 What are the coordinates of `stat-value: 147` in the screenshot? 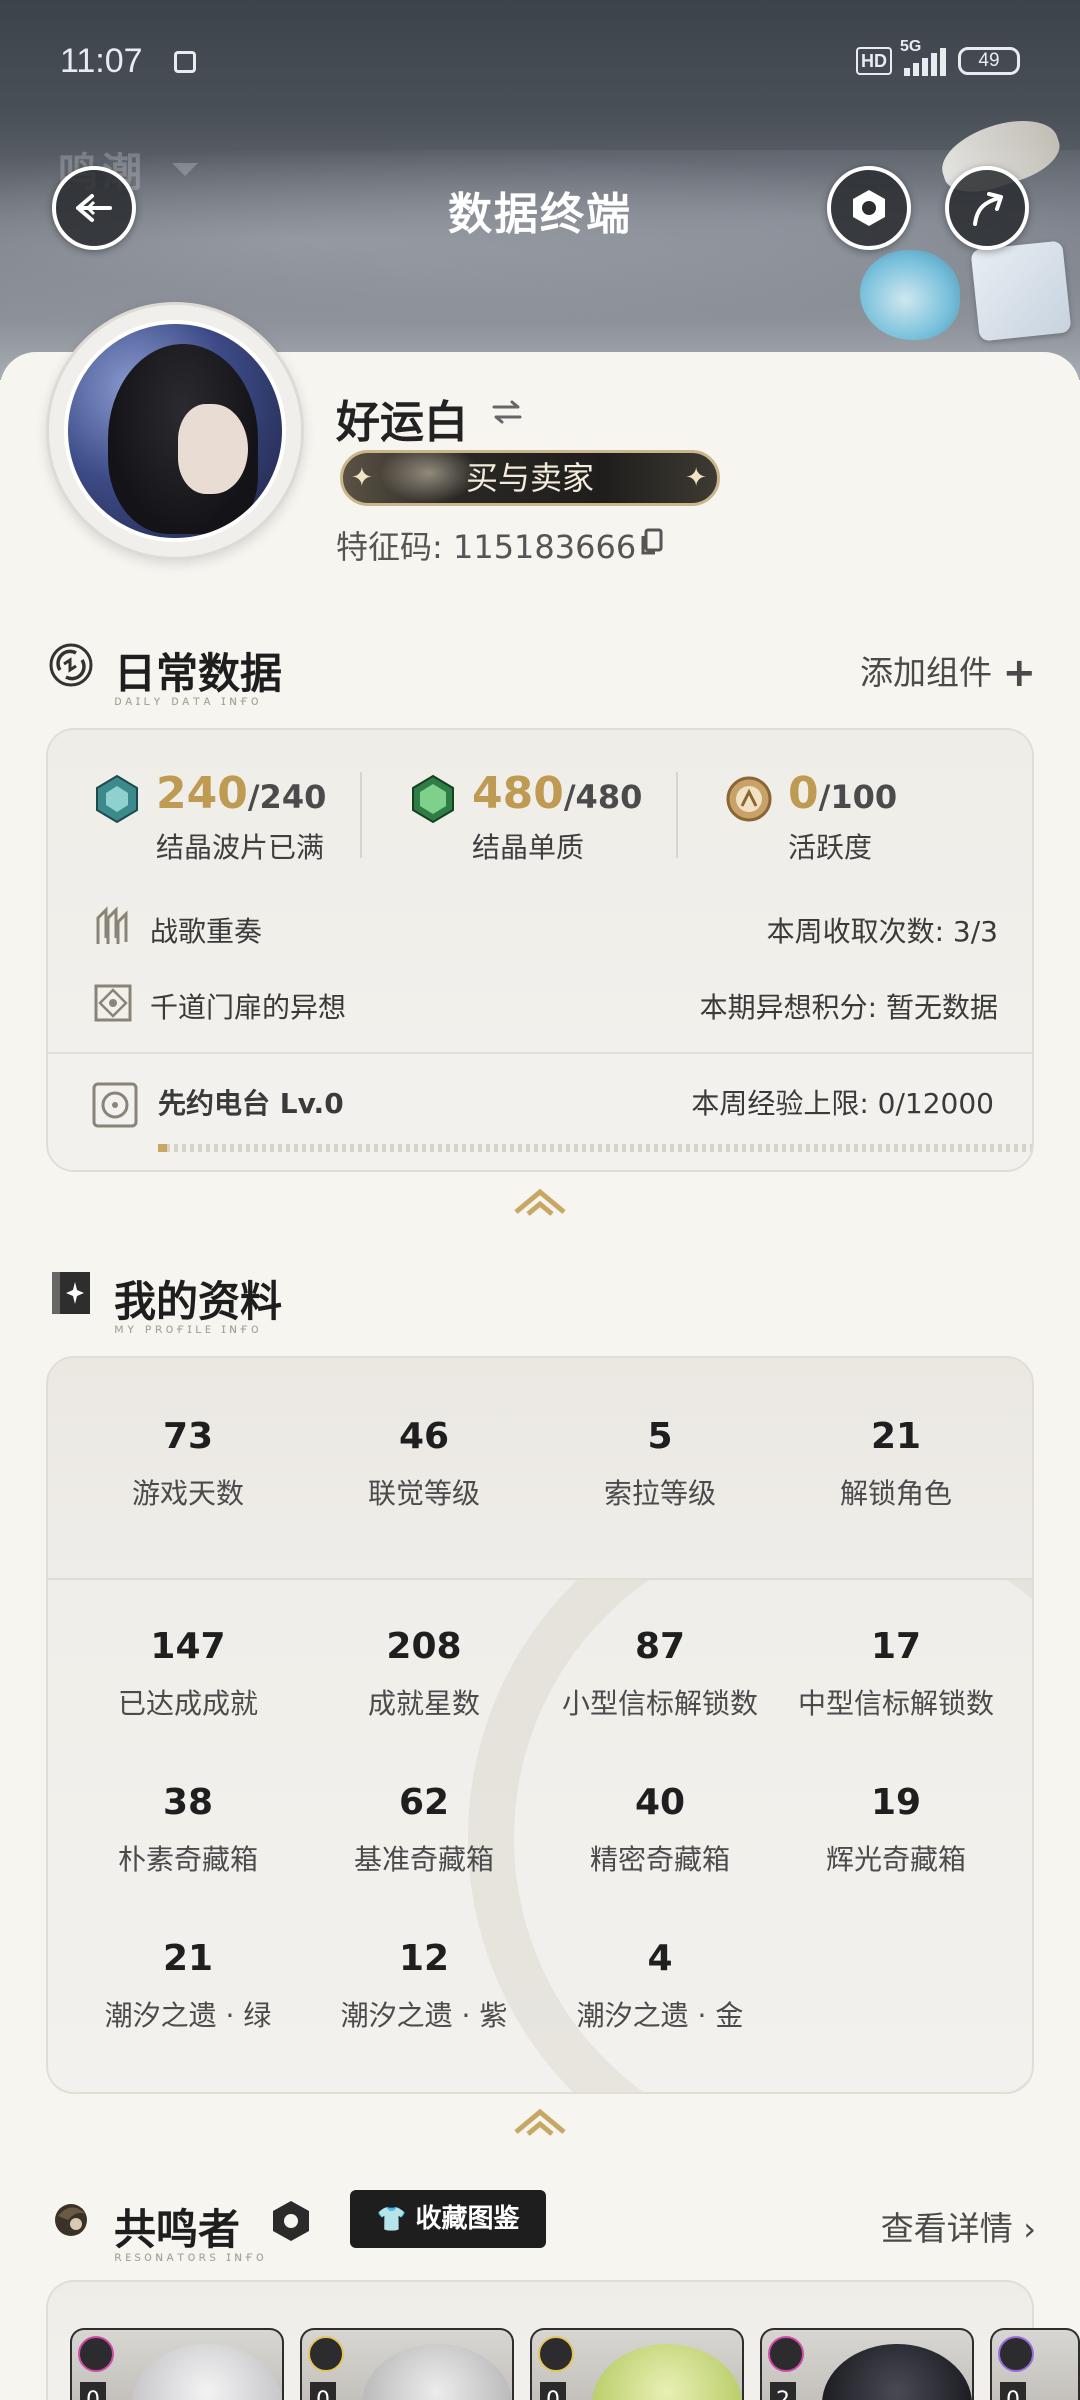 It's located at (188, 1646).